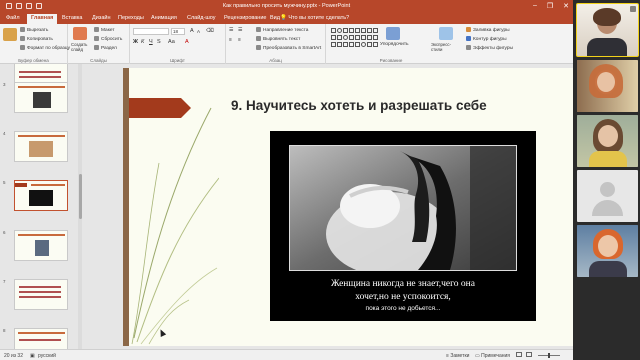 This screenshot has width=640, height=360. I want to click on speaker-body, so click(607, 47).